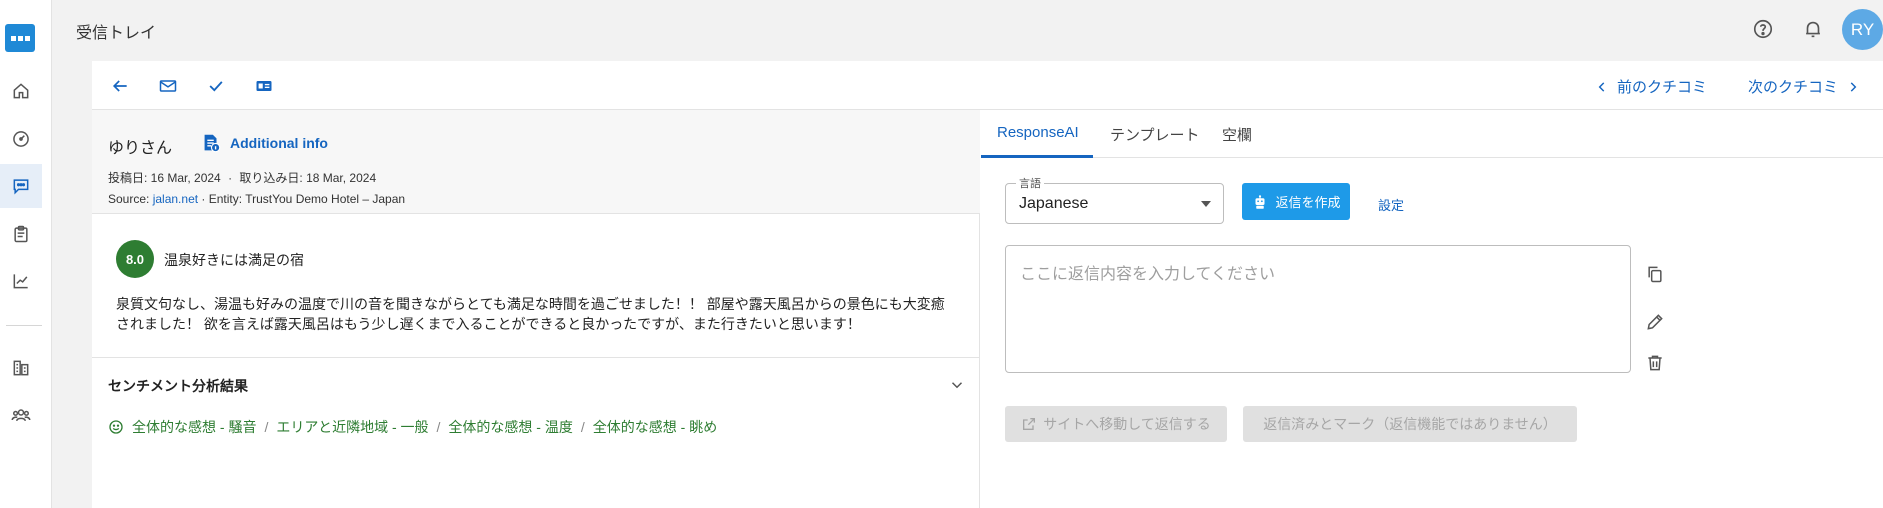 The width and height of the screenshot is (1883, 508). What do you see at coordinates (129, 199) in the screenshot?
I see `source-label: Source:` at bounding box center [129, 199].